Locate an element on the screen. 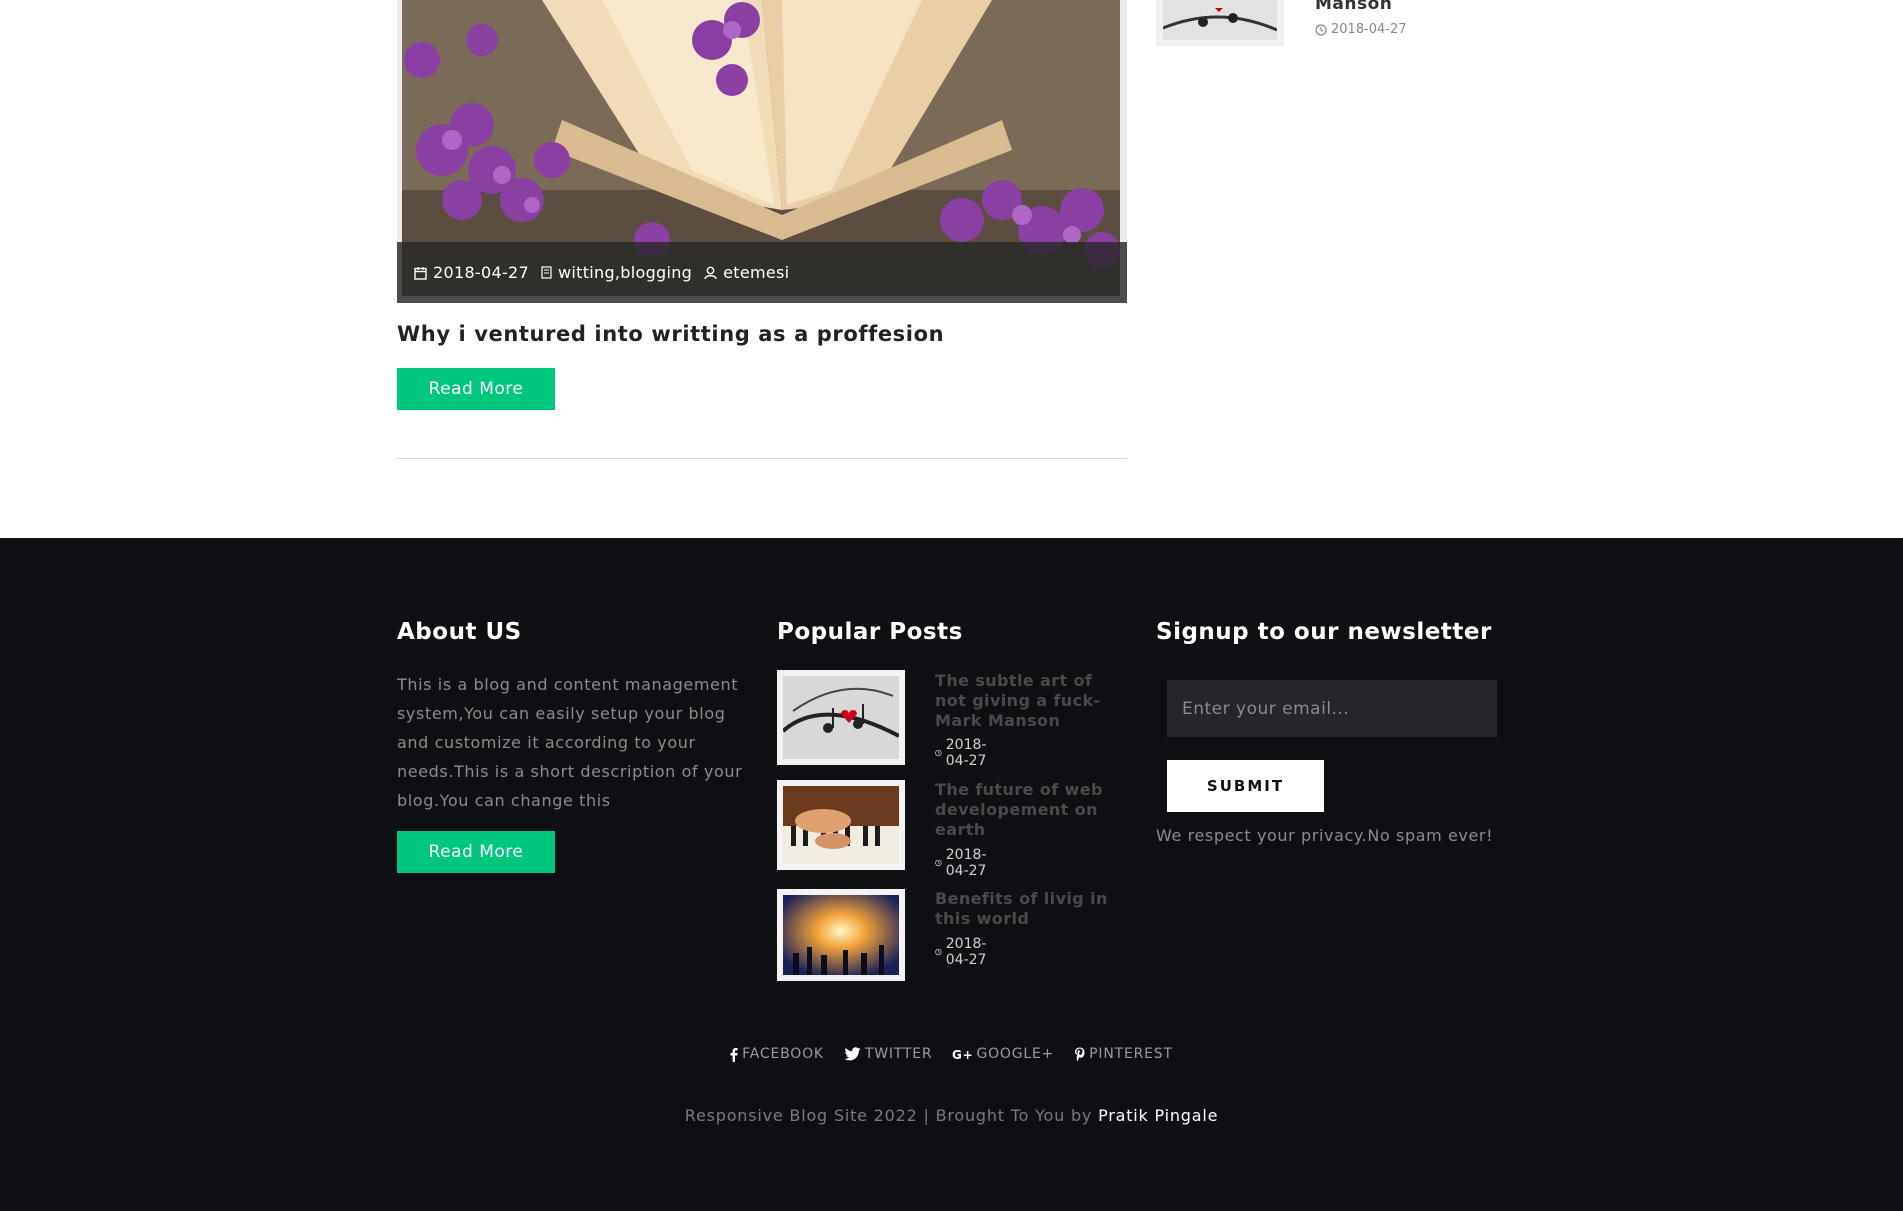 The width and height of the screenshot is (1903, 1211). post-tags-text: witting,blogging is located at coordinates (625, 272).